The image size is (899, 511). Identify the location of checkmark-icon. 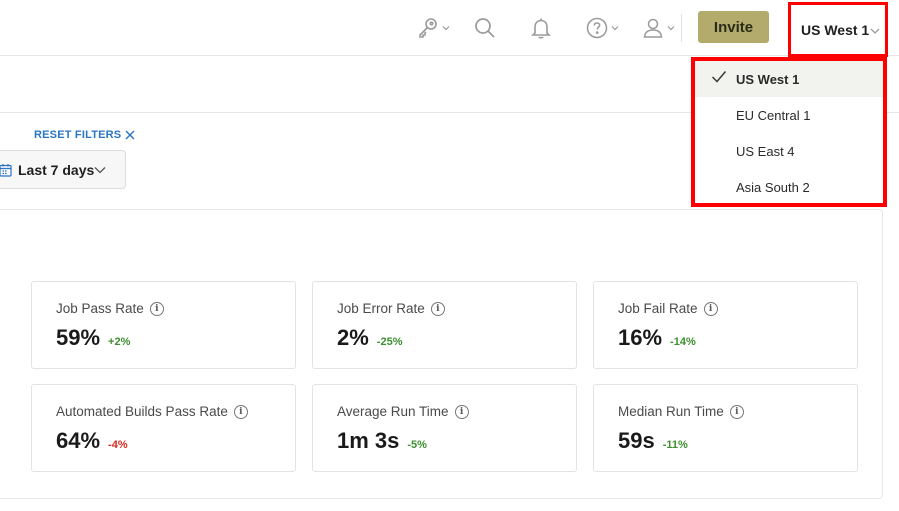
(719, 77).